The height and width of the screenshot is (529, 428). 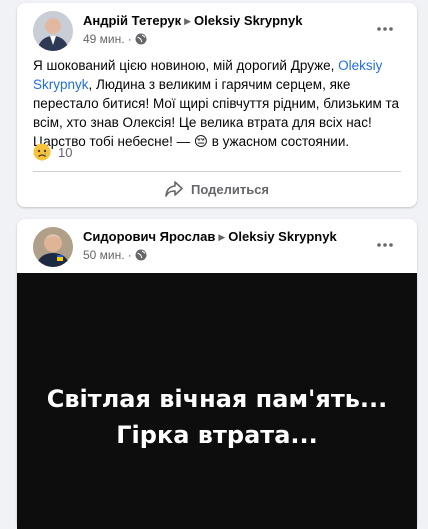 I want to click on author-name: Сидорович Ярослав, so click(x=149, y=236).